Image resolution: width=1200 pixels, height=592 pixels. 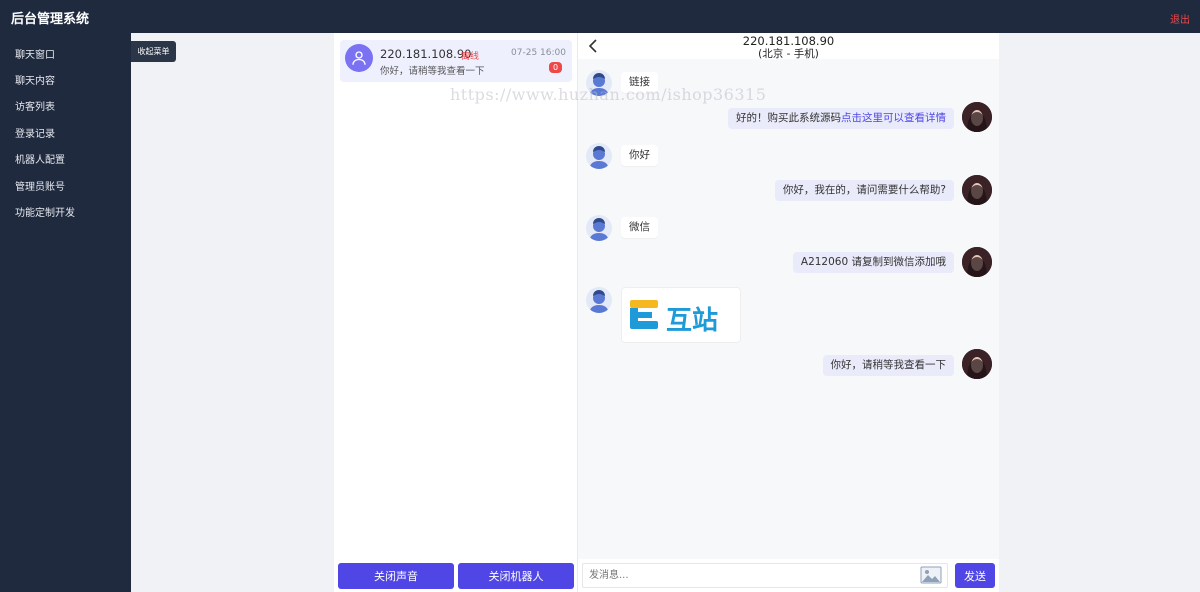 What do you see at coordinates (35, 132) in the screenshot?
I see `sidebar-item-login-records: 登录记录` at bounding box center [35, 132].